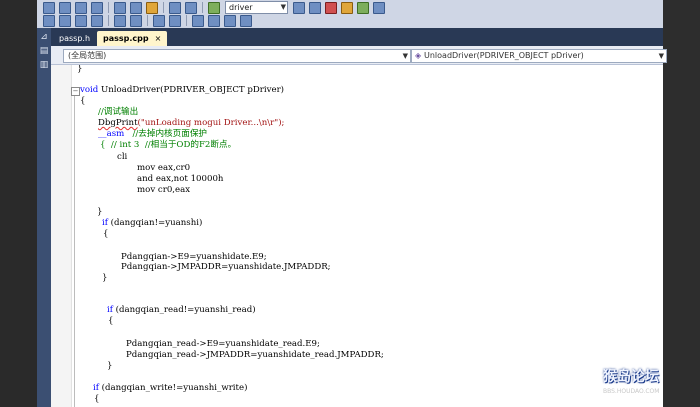  What do you see at coordinates (97, 20) in the screenshot?
I see `word-completion-icon` at bounding box center [97, 20].